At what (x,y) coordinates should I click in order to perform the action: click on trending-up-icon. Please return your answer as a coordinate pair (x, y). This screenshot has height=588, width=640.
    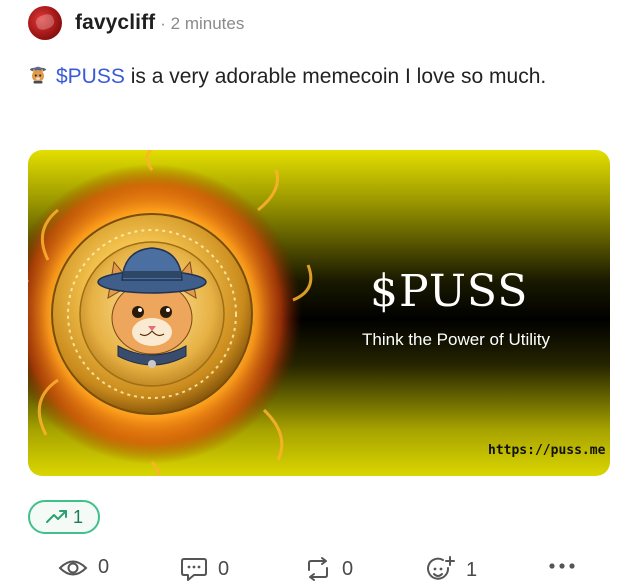
    Looking at the image, I should click on (56, 516).